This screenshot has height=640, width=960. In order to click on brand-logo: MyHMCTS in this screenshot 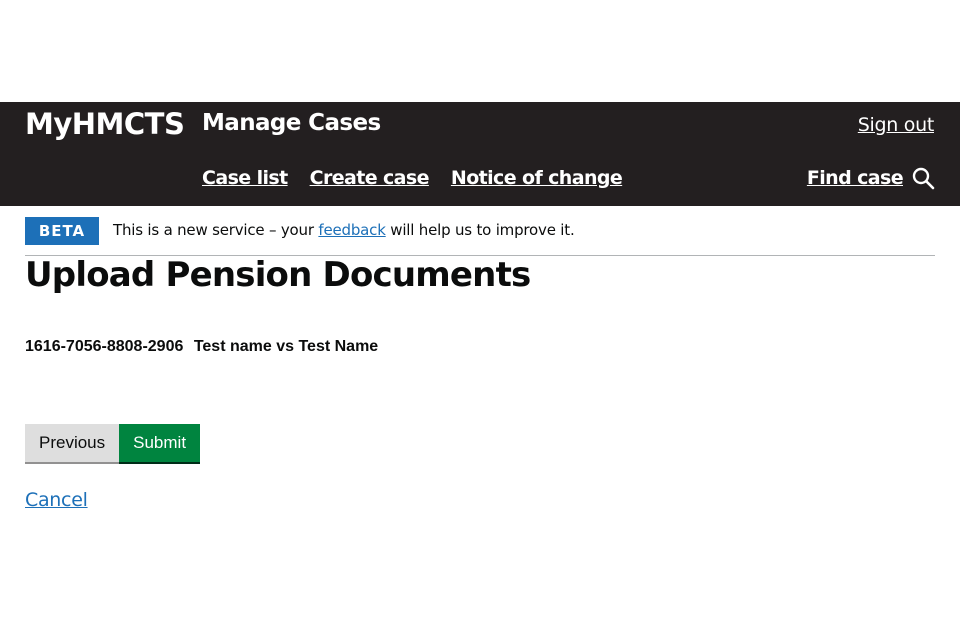, I will do `click(105, 124)`.